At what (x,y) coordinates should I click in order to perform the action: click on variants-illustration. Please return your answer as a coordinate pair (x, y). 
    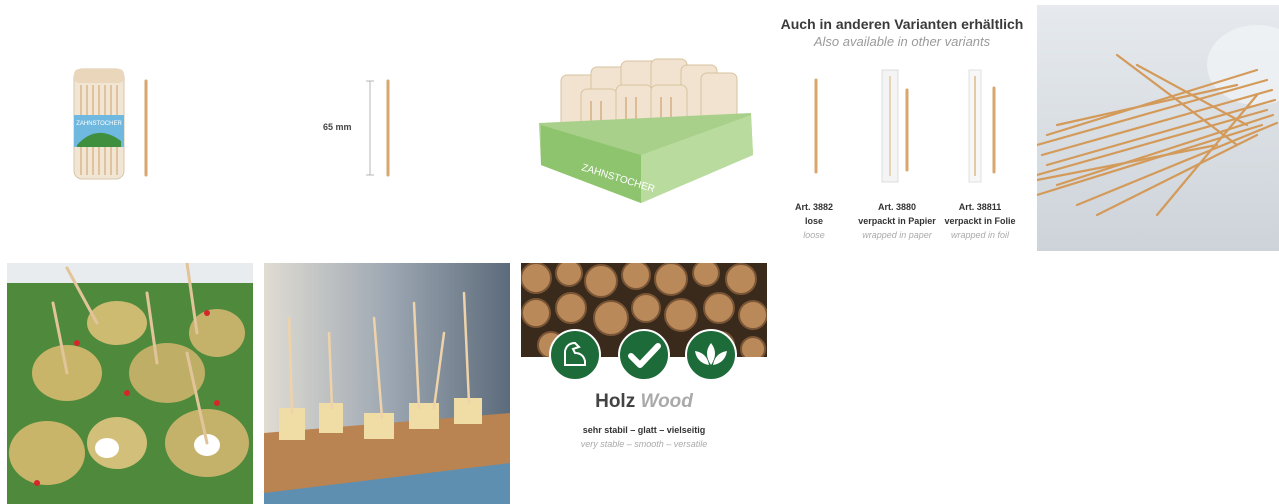
    Looking at the image, I should click on (902, 125).